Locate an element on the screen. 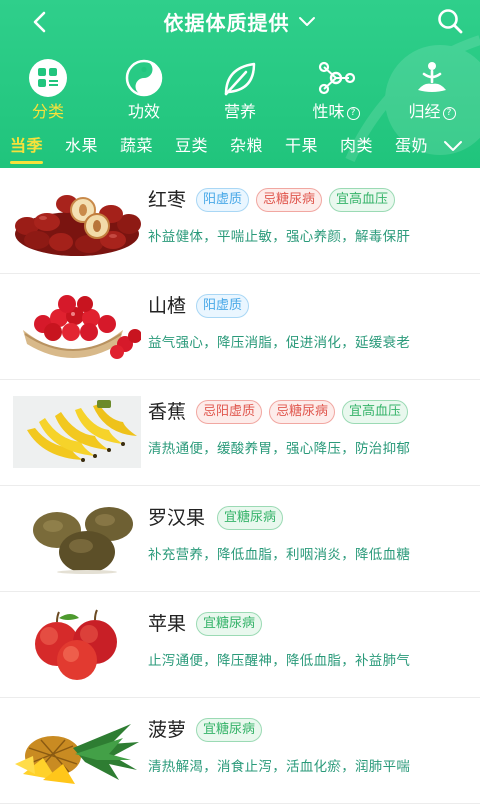  category-item-xingwei: 性味? is located at coordinates (336, 91).